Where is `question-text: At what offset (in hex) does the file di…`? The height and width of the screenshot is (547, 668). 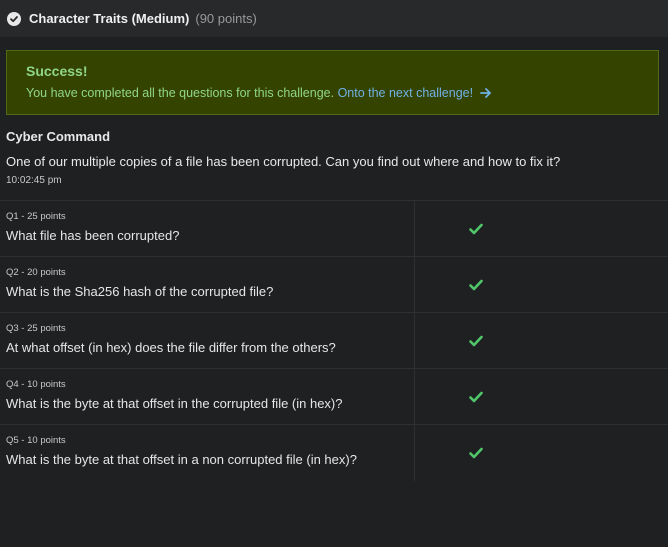
question-text: At what offset (in hex) does the file di… is located at coordinates (171, 347).